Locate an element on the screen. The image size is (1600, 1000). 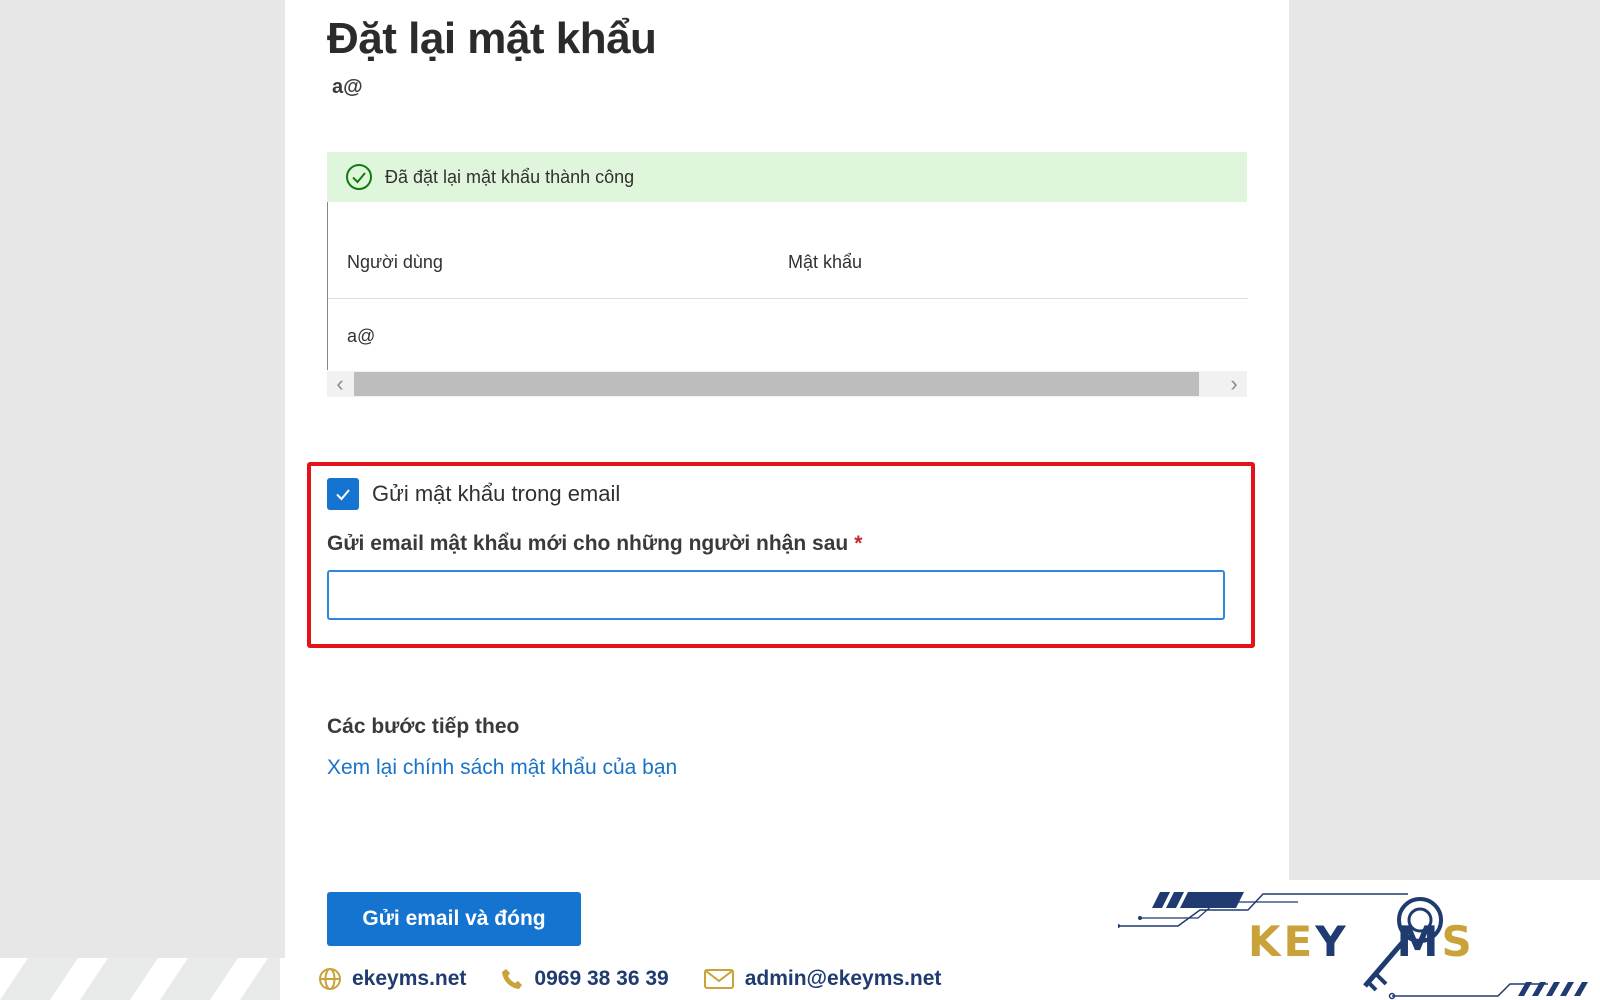
checkmark-icon is located at coordinates (343, 495).